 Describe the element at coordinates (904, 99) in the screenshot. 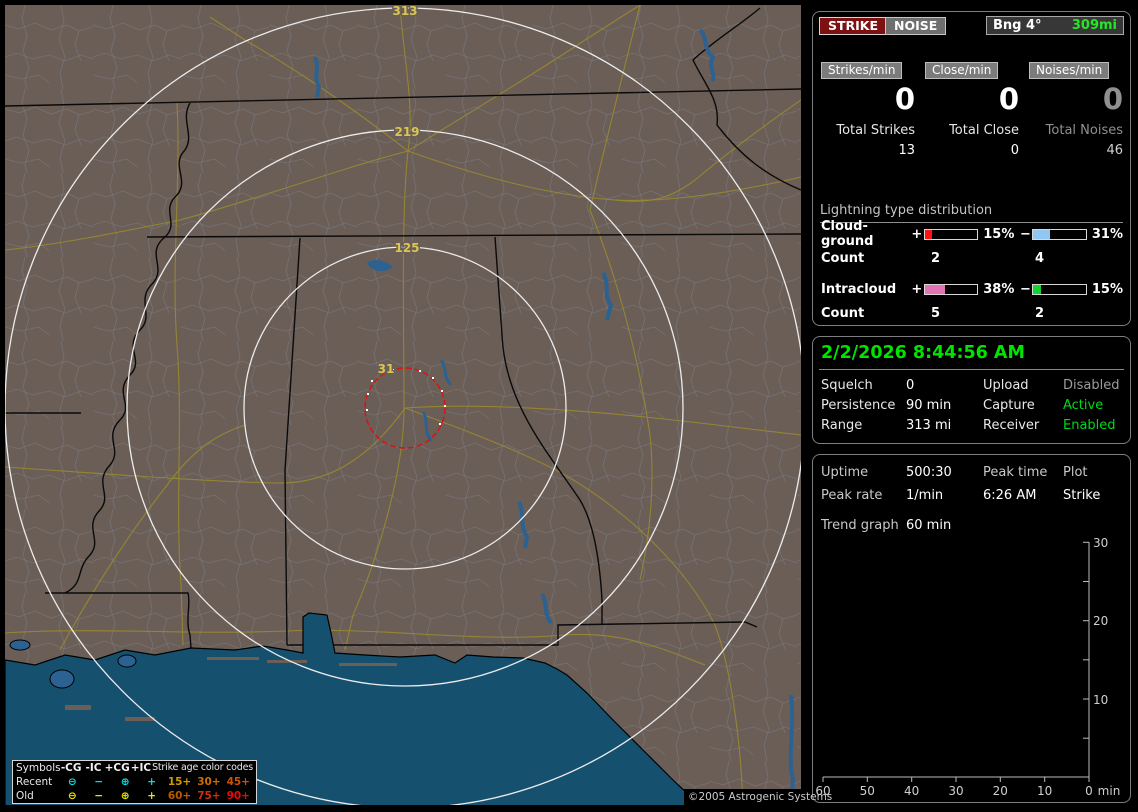

I see `strikes-per-min-value: 0` at that location.